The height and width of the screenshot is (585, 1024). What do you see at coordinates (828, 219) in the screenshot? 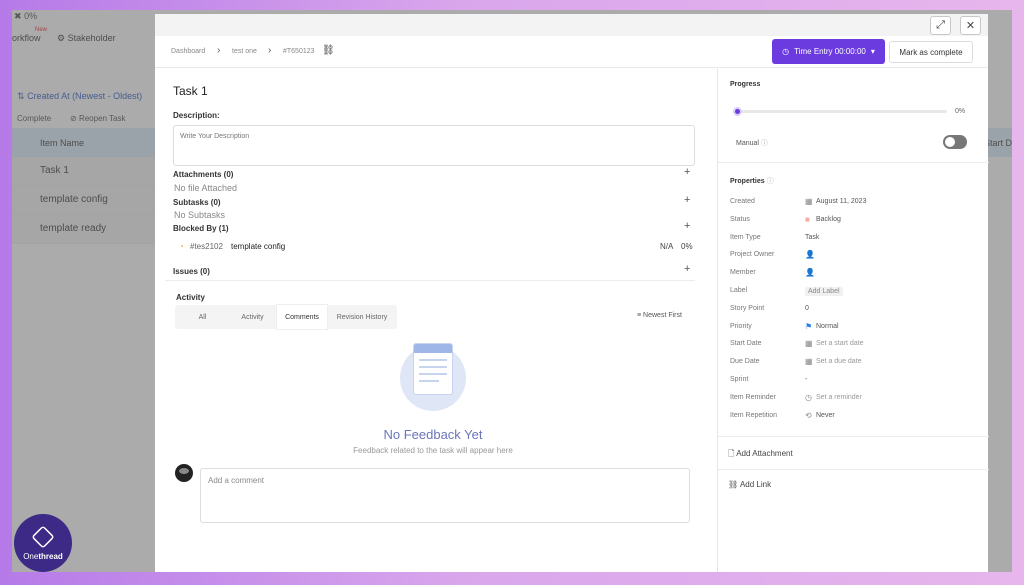
I see `property-value: Backlog` at bounding box center [828, 219].